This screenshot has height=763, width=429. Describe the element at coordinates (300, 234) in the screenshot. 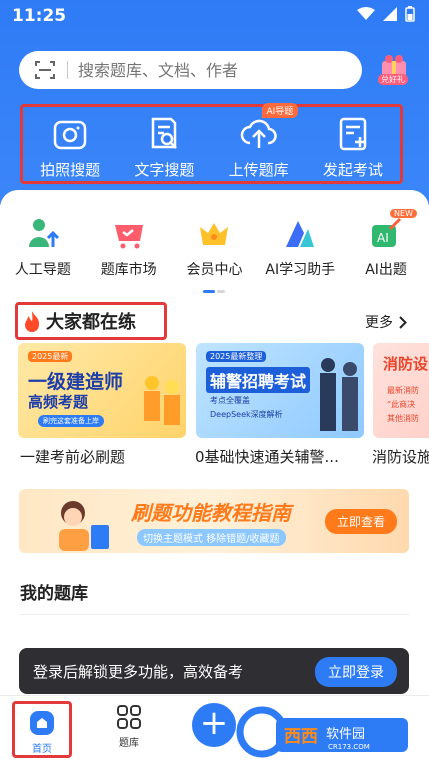

I see `ai-assistant-icon` at that location.